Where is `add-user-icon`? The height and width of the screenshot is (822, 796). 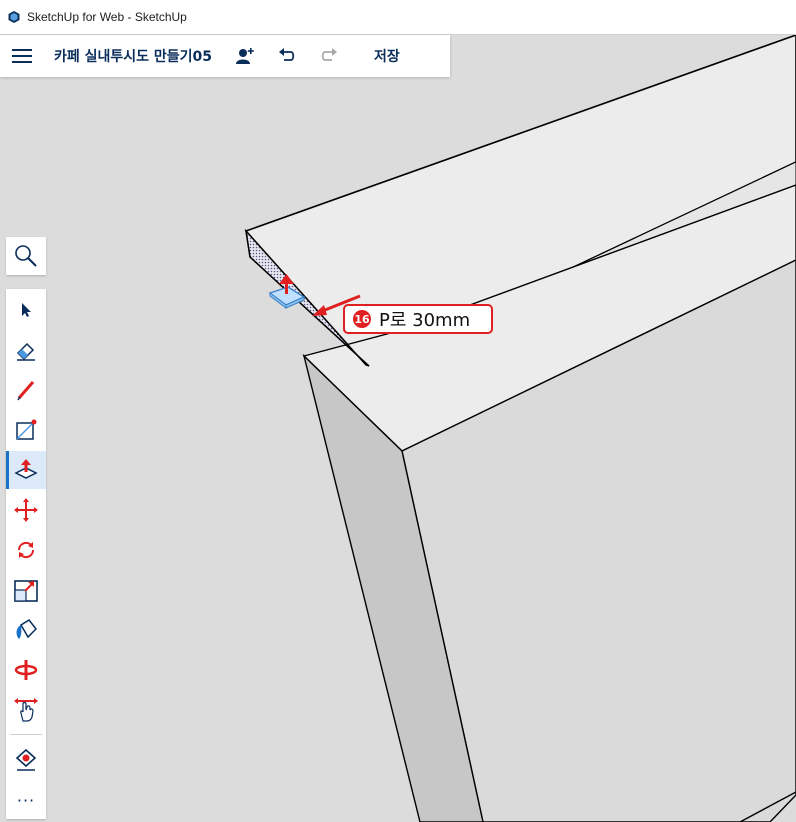 add-user-icon is located at coordinates (245, 56).